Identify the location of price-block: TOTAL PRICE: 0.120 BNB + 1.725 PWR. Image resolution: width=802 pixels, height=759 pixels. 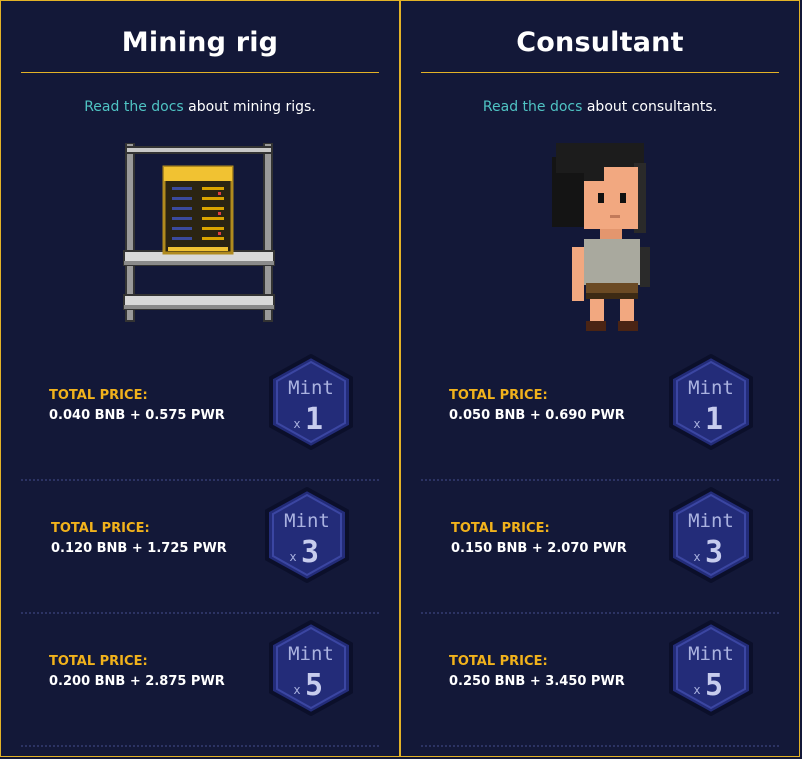
(139, 538).